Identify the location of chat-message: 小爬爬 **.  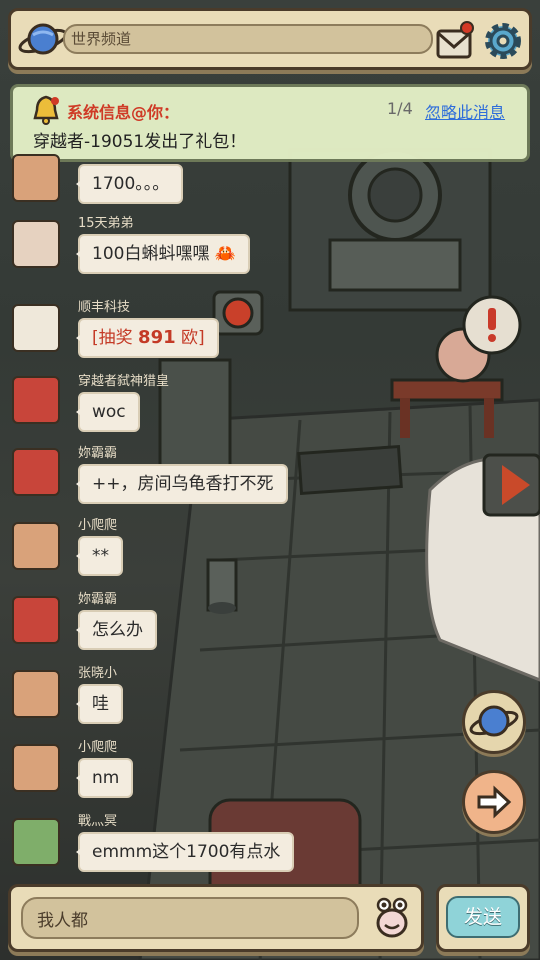
(270, 547).